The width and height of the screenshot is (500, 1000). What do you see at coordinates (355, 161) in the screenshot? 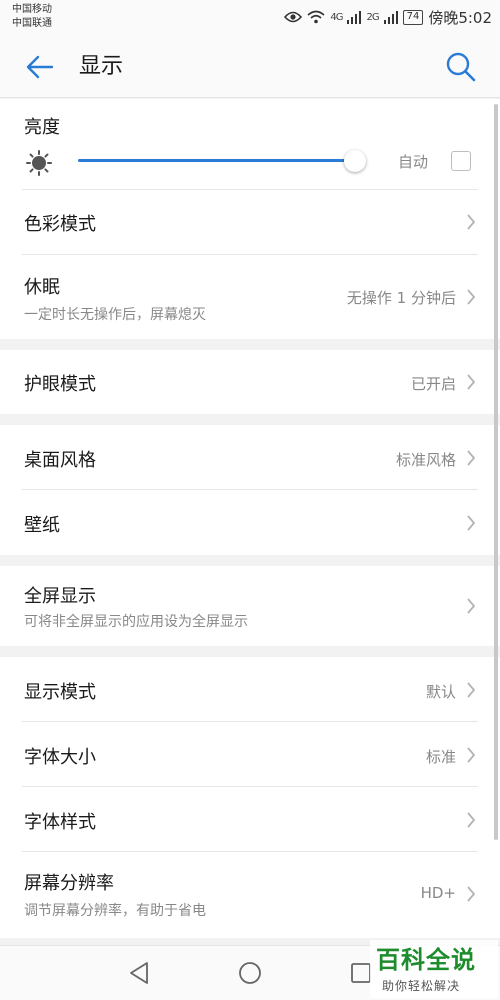
I see `brightness-slider-handle` at bounding box center [355, 161].